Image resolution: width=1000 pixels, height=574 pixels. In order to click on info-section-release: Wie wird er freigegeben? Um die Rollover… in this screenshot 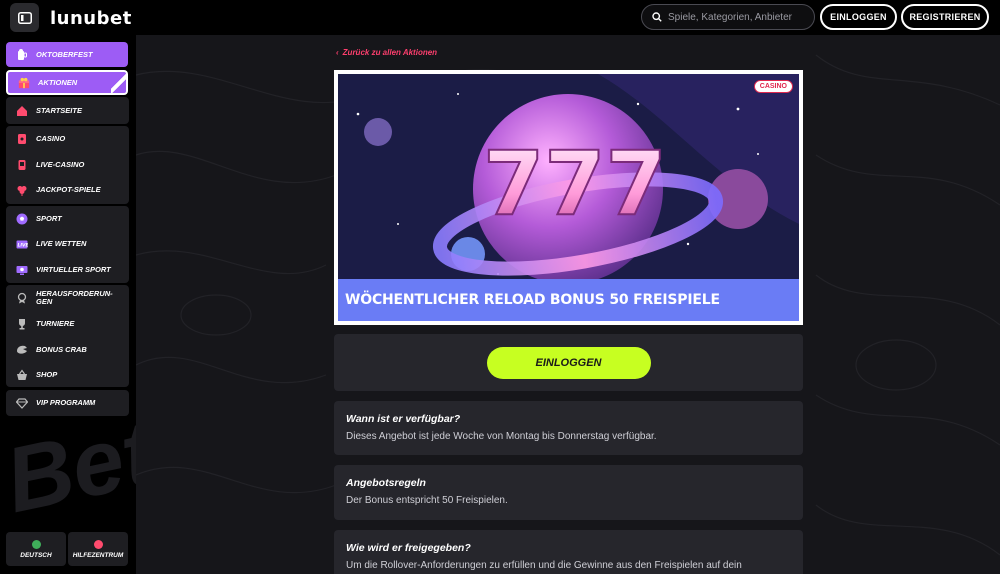, I will do `click(568, 552)`.